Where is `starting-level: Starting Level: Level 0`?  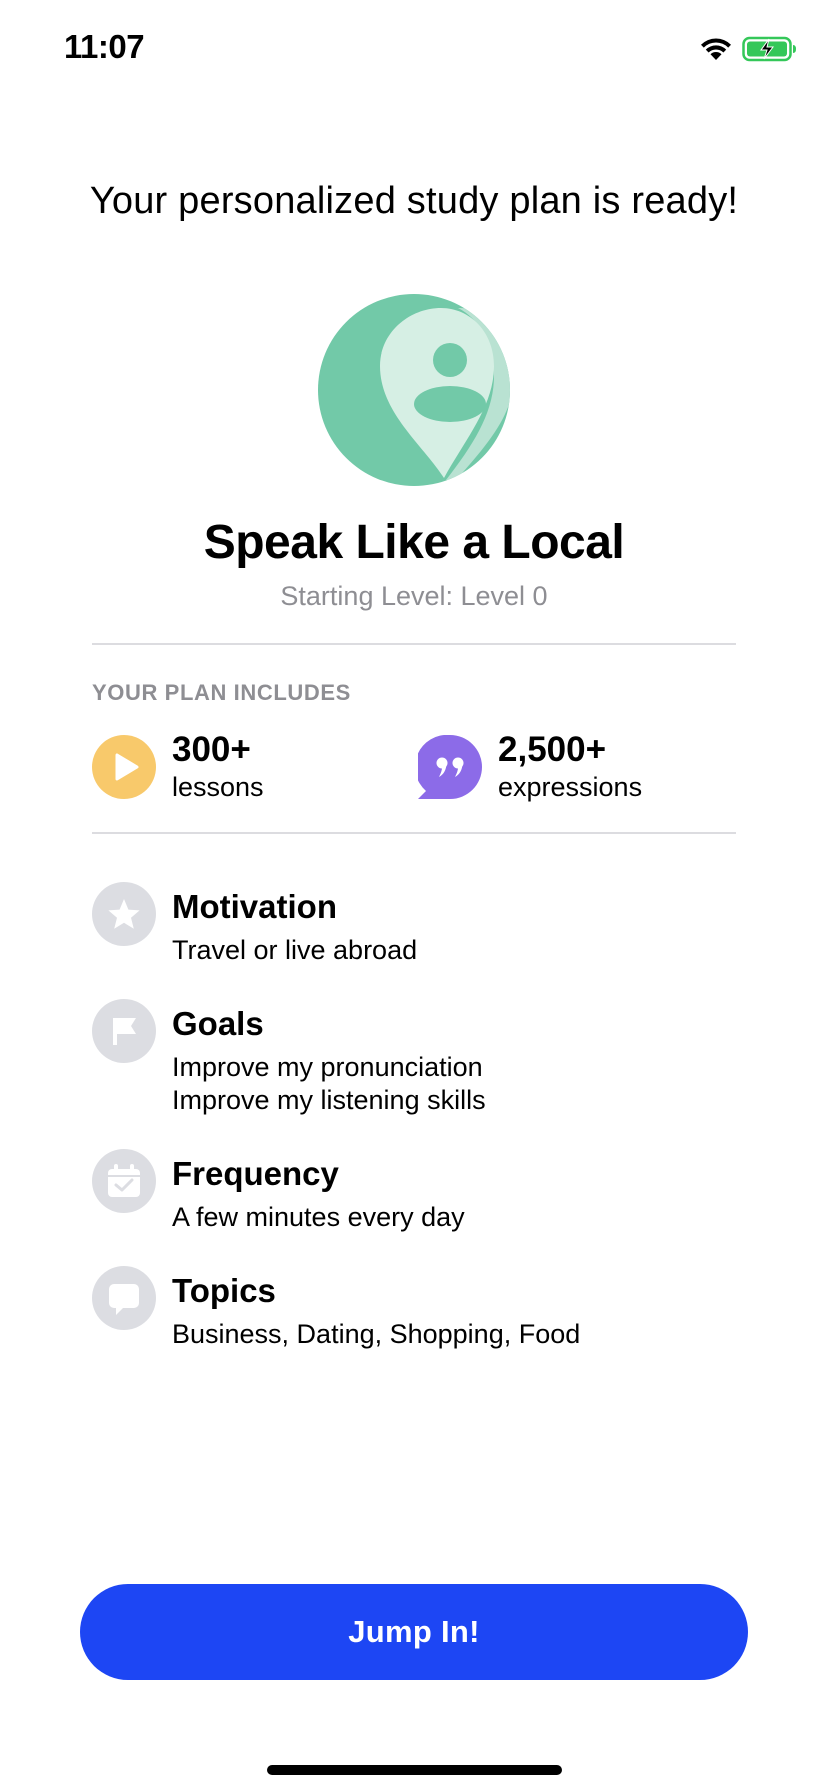
starting-level: Starting Level: Level 0 is located at coordinates (414, 596).